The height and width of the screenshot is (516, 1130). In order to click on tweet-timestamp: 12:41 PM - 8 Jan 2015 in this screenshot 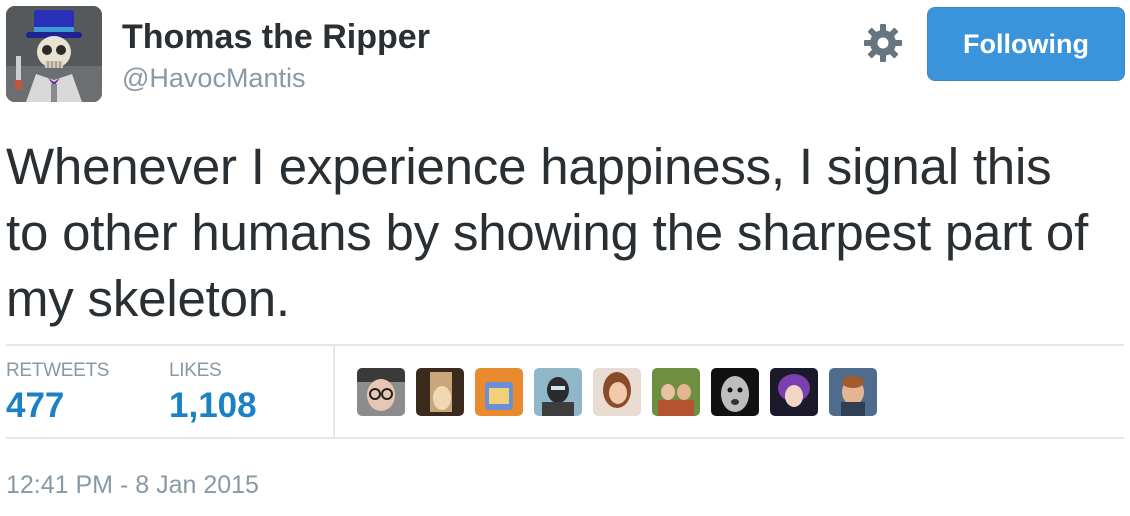, I will do `click(132, 485)`.